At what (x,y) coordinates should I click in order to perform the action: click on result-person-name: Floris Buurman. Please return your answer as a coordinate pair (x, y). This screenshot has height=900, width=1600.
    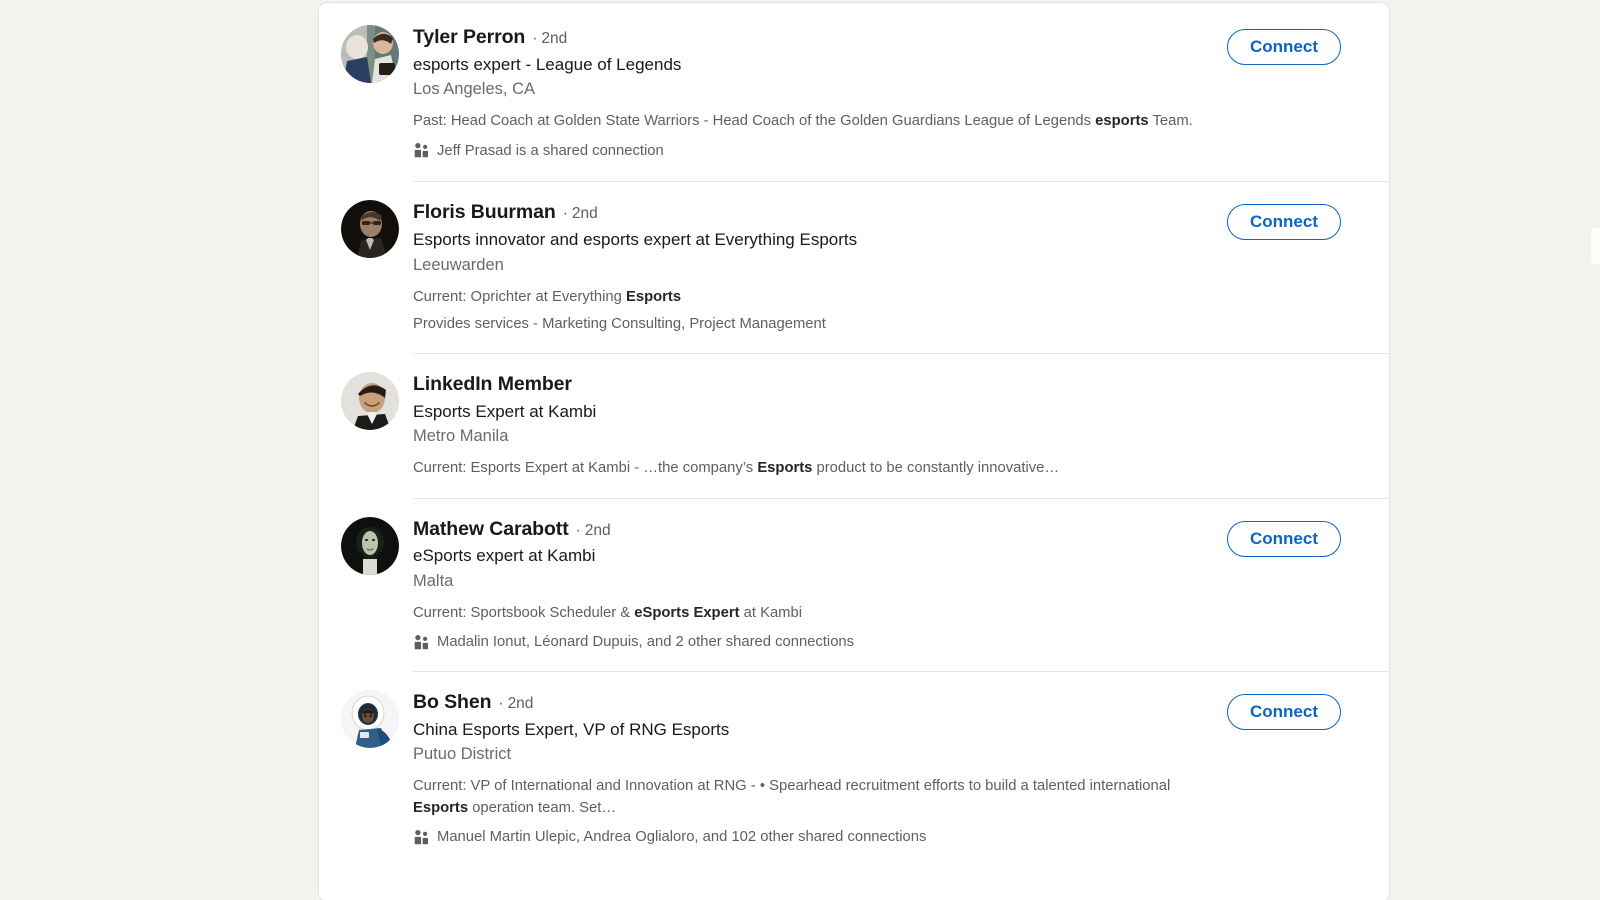
    Looking at the image, I should click on (484, 212).